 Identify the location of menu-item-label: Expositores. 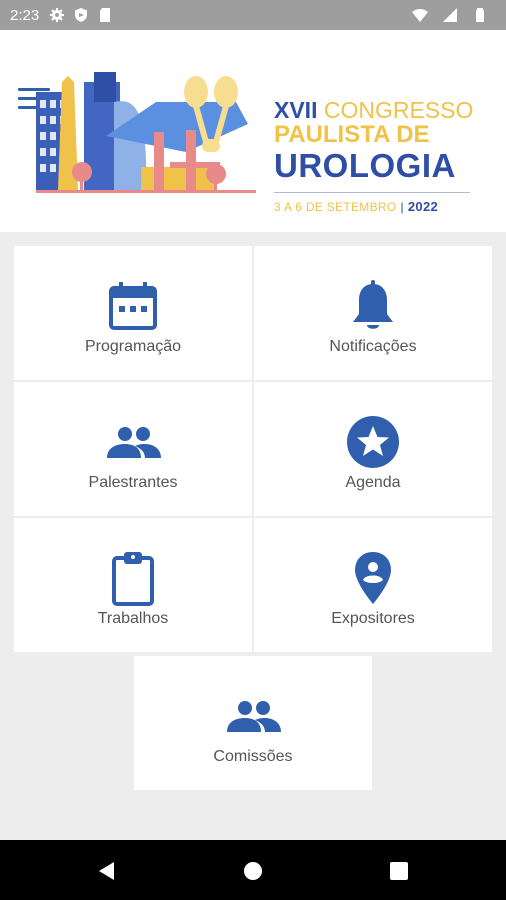
(373, 618).